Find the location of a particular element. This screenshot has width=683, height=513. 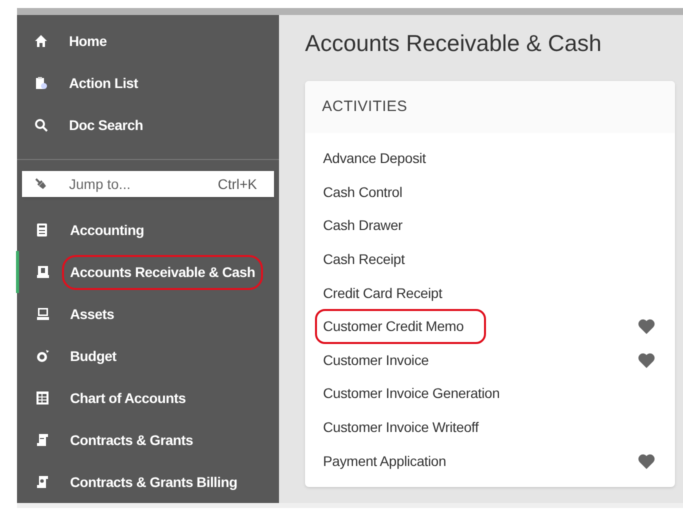

nav-item: Budget is located at coordinates (147, 356).